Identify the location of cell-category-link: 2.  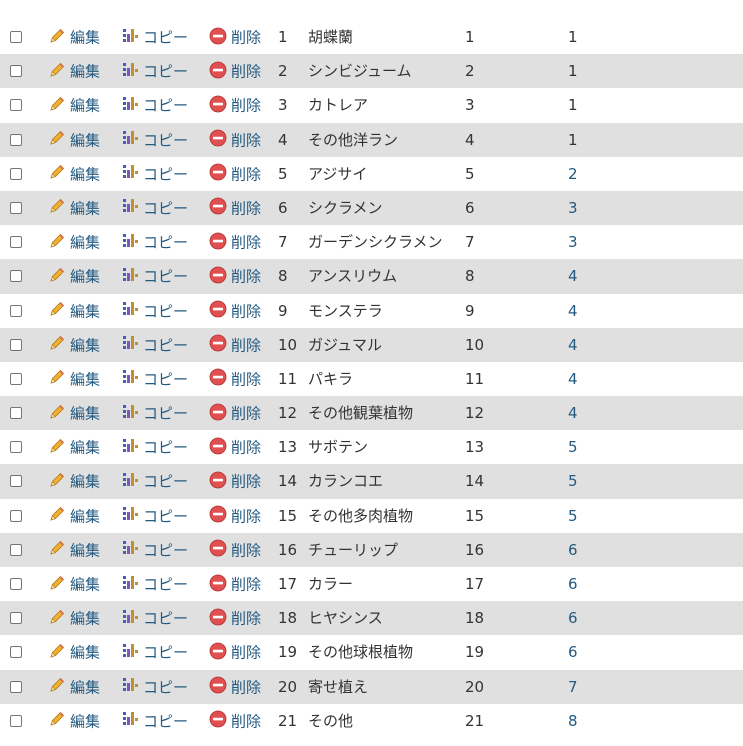
(573, 174).